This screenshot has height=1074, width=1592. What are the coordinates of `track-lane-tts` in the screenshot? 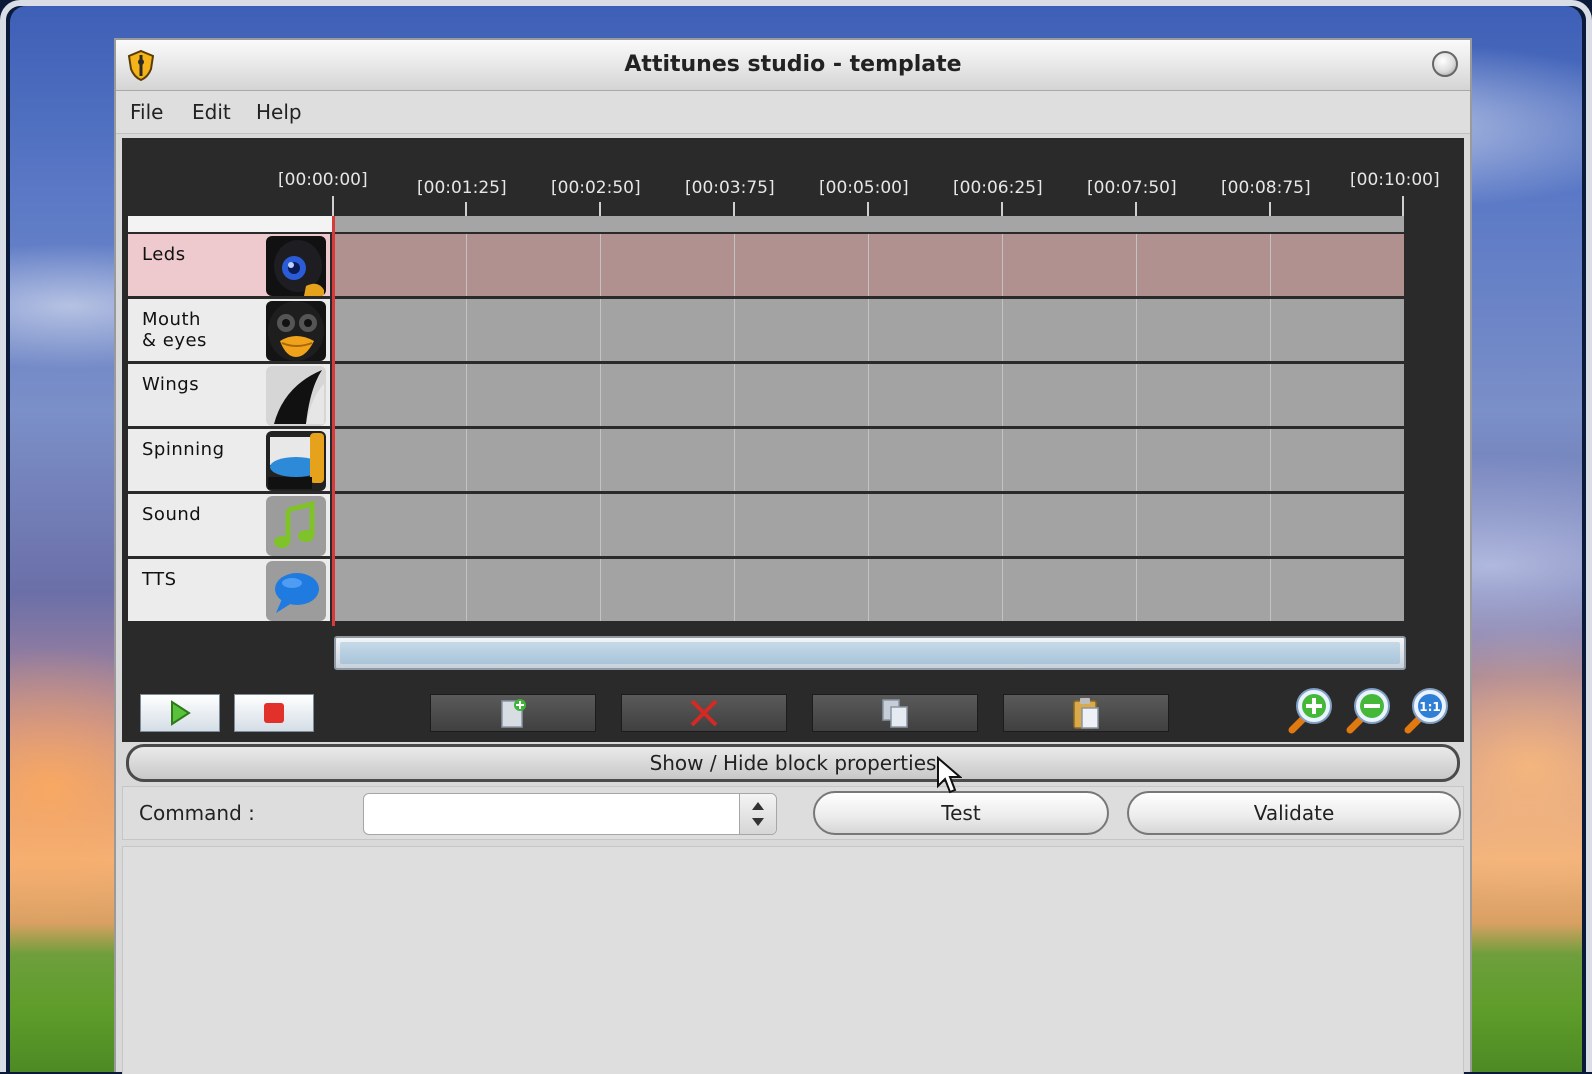 It's located at (869, 591).